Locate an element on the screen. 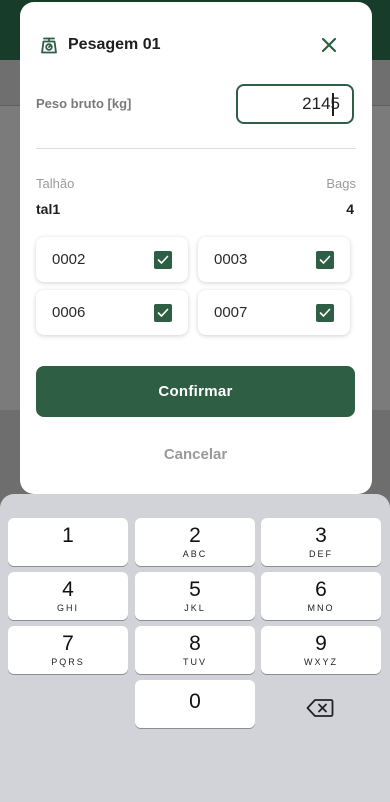 This screenshot has width=390, height=802. backspace-key is located at coordinates (320, 708).